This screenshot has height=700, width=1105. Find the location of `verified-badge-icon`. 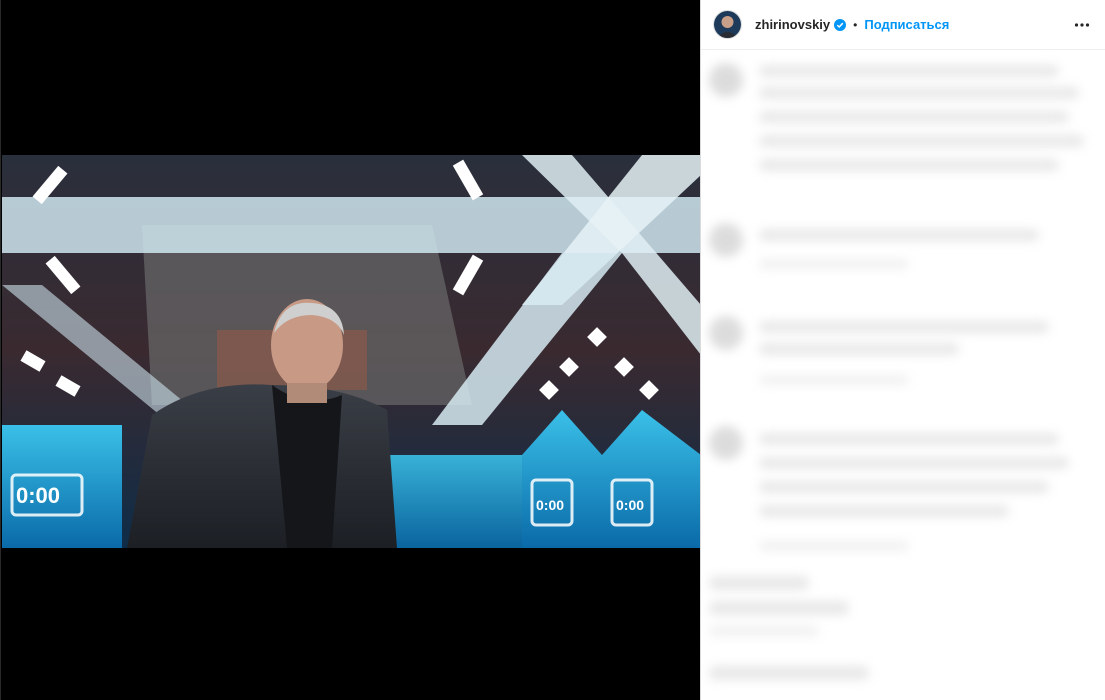

verified-badge-icon is located at coordinates (840, 24).